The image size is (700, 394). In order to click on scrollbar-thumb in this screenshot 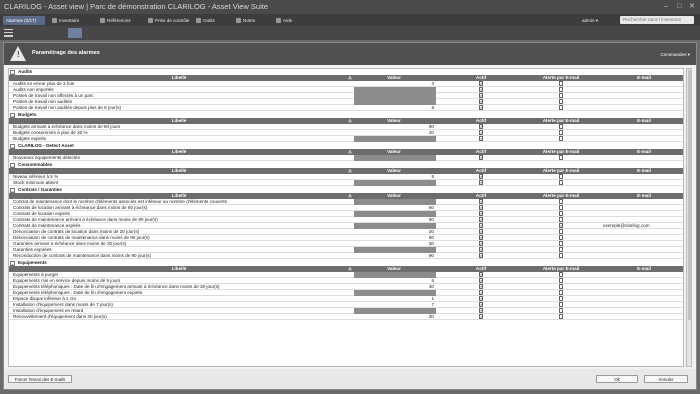, I will do `click(689, 195)`.